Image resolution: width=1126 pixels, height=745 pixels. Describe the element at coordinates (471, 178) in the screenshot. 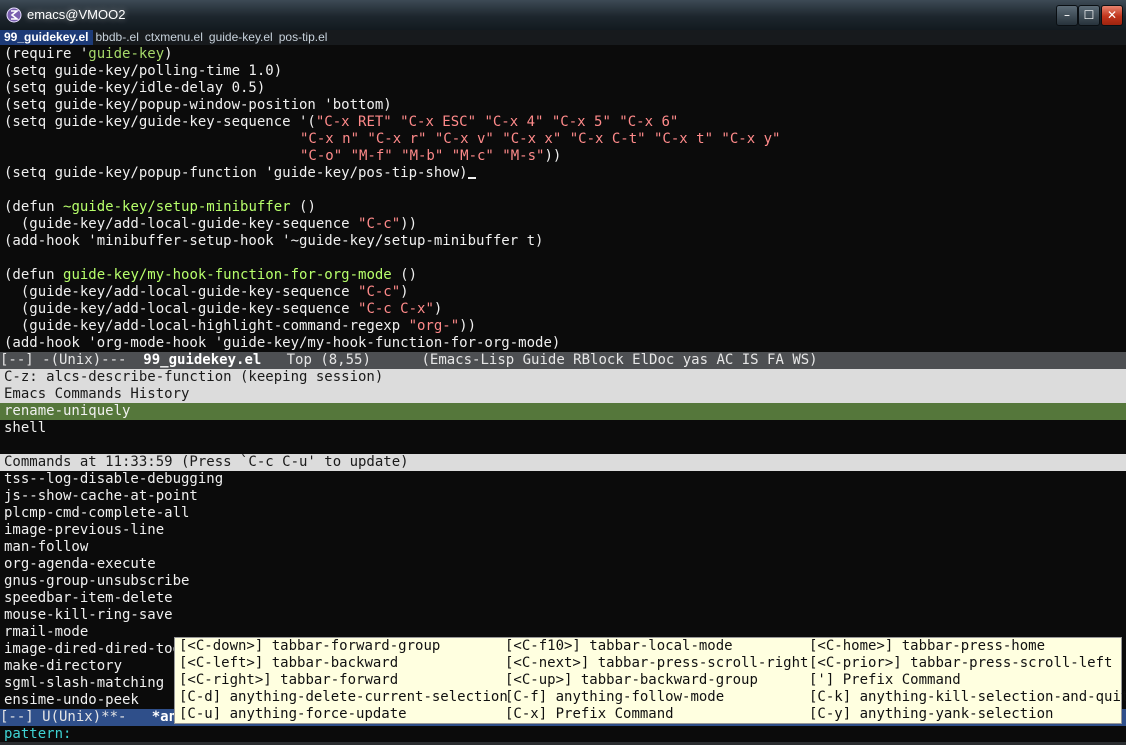

I see `text-cursor` at that location.